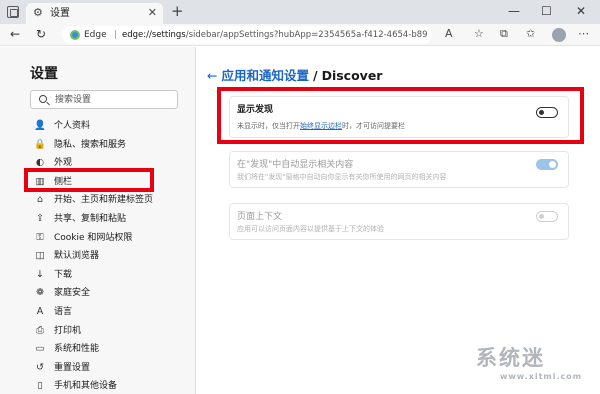 The image size is (600, 394). Describe the element at coordinates (154, 35) in the screenshot. I see `url-host: edge://settings` at that location.